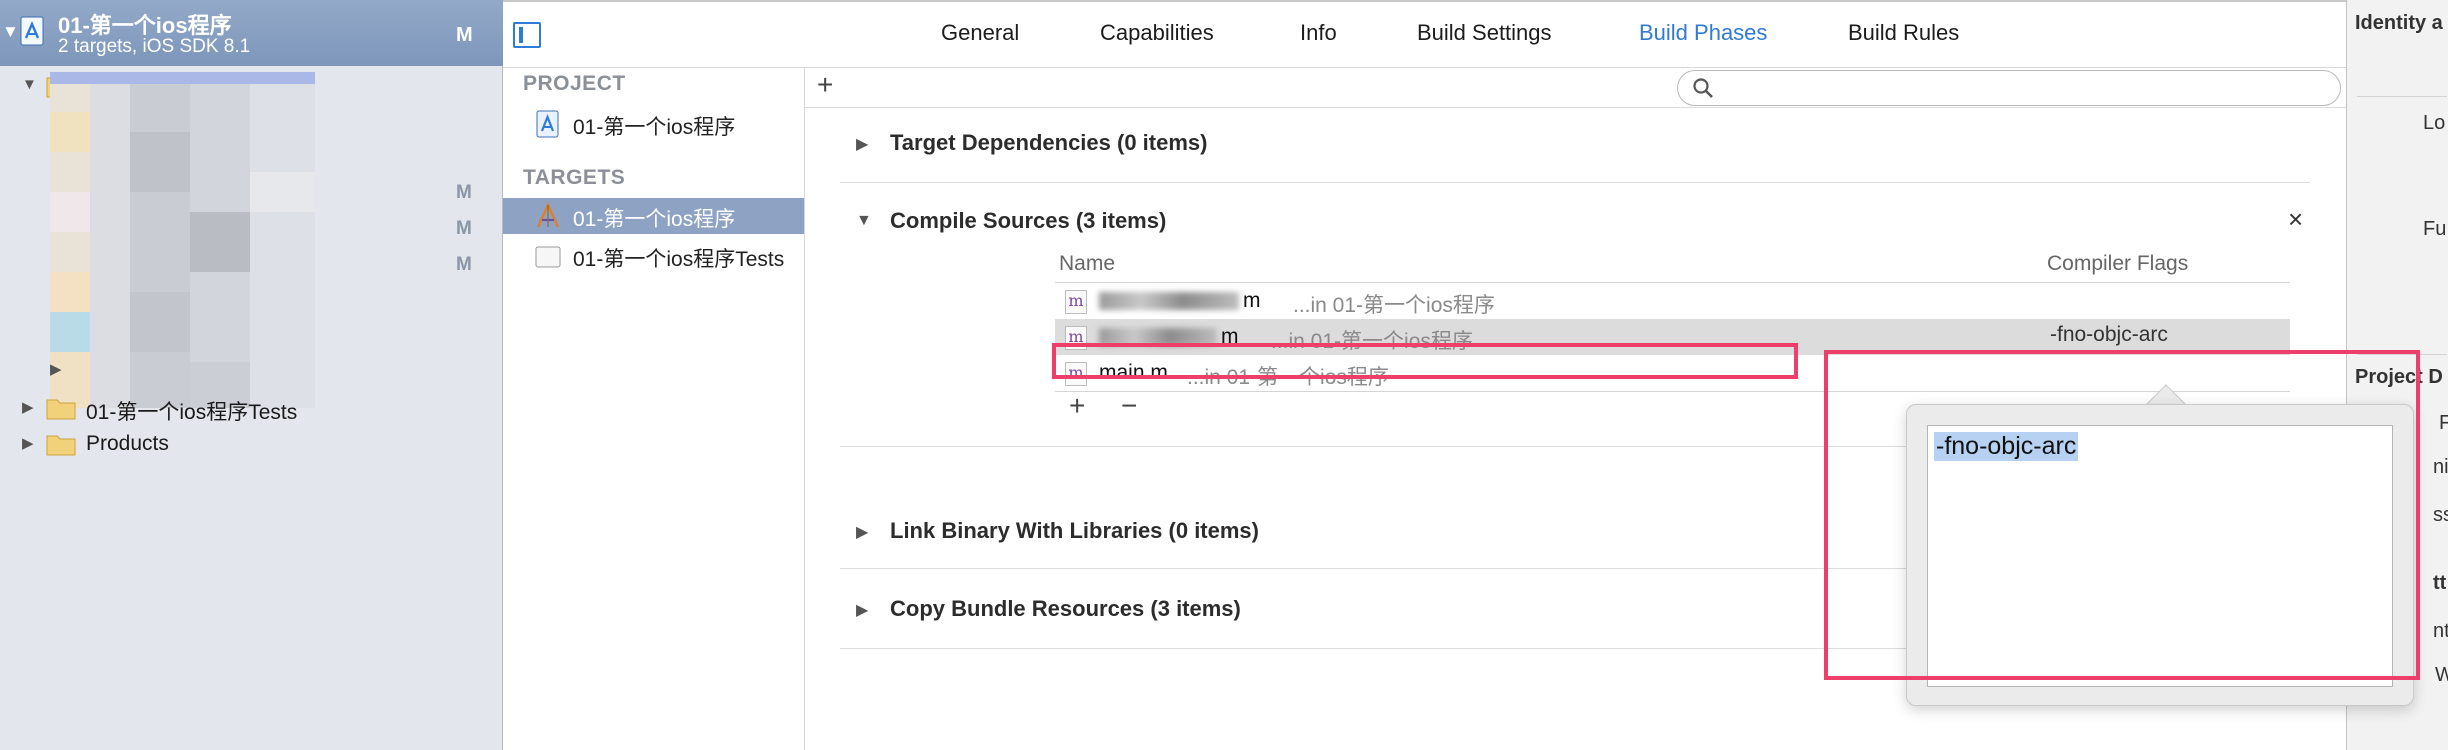 This screenshot has height=750, width=2448. What do you see at coordinates (127, 443) in the screenshot?
I see `folder-label: Products` at bounding box center [127, 443].